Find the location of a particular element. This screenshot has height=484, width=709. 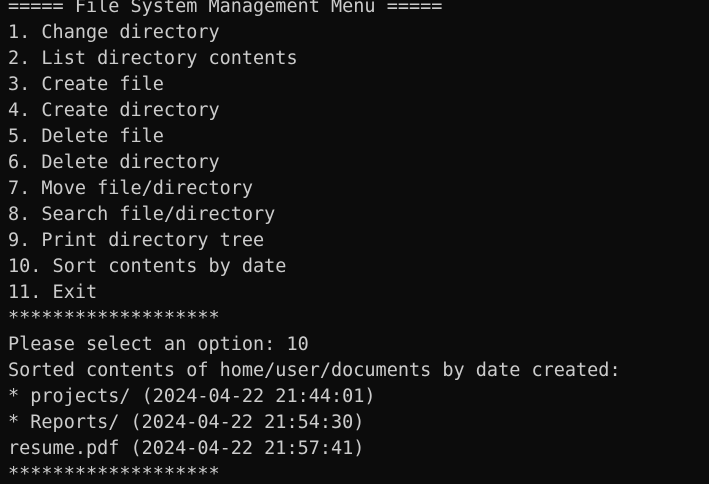

menu-title-line: ===== File System Management Menu ===== is located at coordinates (225, 8).